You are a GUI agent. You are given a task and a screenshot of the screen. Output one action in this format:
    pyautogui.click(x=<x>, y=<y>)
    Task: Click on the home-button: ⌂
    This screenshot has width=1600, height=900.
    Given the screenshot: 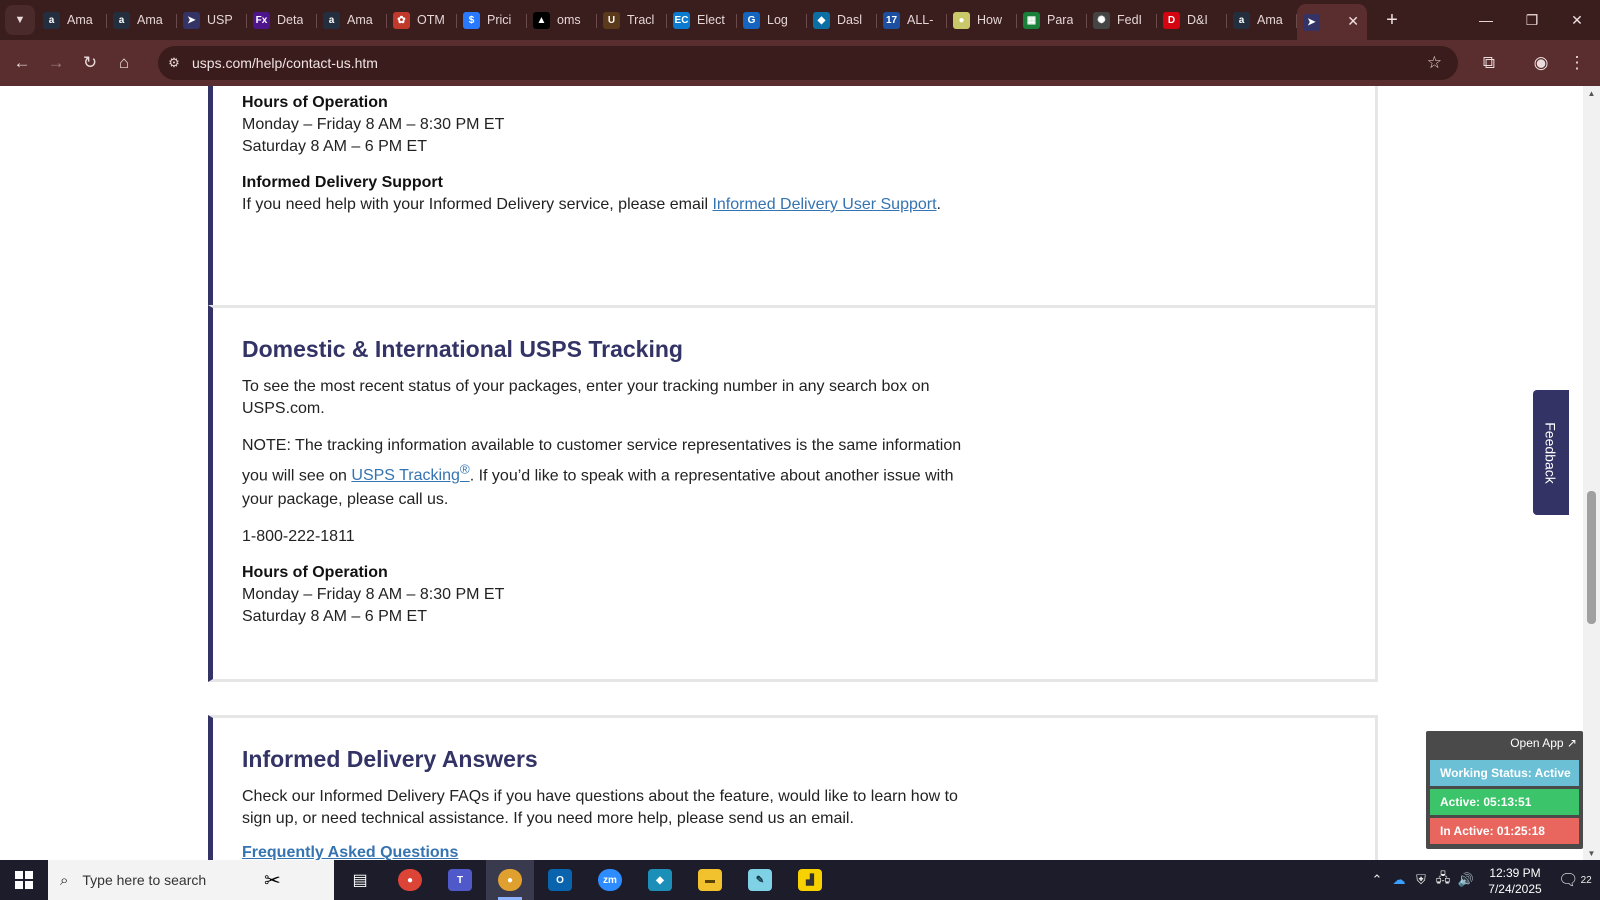 What is the action you would take?
    pyautogui.click(x=124, y=63)
    